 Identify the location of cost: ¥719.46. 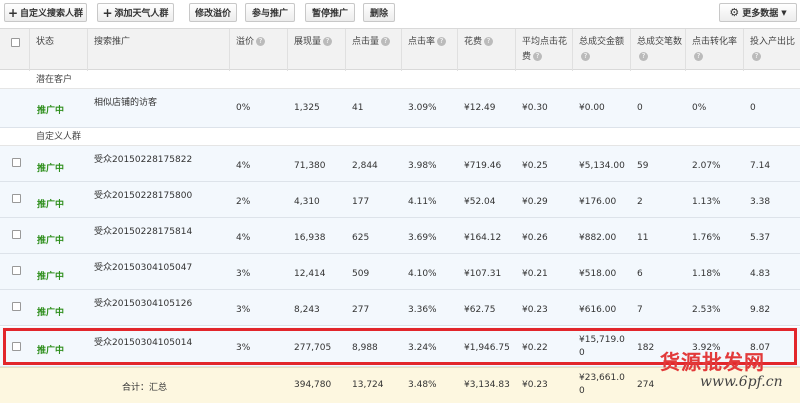
(483, 166).